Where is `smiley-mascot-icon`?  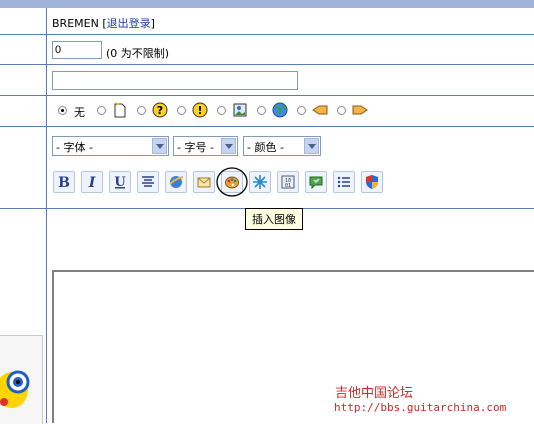
smiley-mascot-icon is located at coordinates (18, 386).